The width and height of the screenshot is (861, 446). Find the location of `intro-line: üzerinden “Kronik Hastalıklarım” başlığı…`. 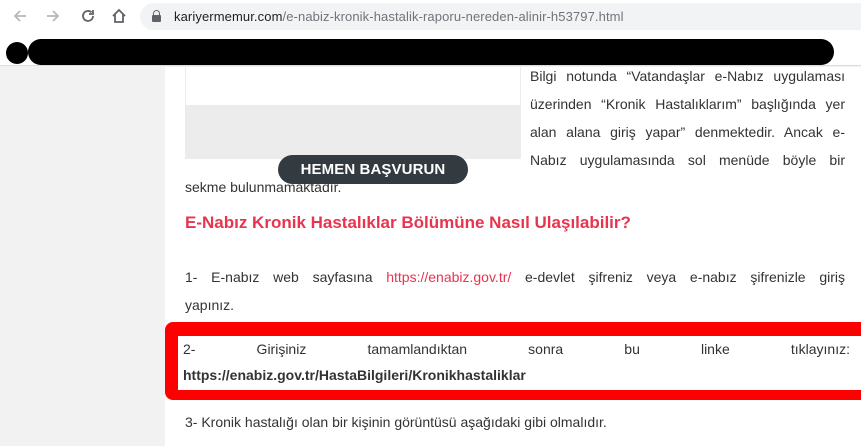

intro-line: üzerinden “Kronik Hastalıklarım” başlığı… is located at coordinates (687, 104).